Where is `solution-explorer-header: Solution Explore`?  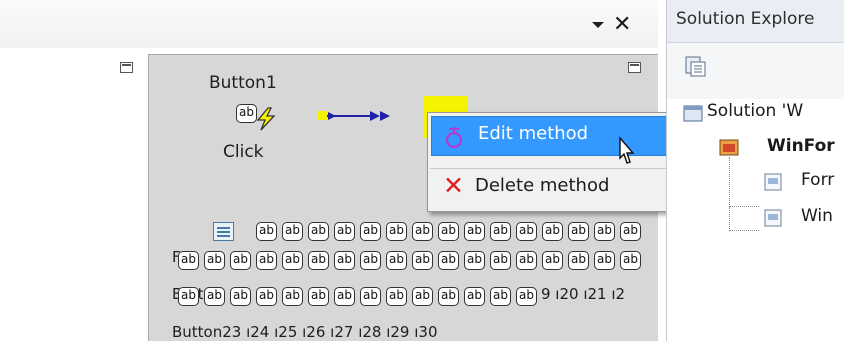
solution-explorer-header: Solution Explore is located at coordinates (755, 21).